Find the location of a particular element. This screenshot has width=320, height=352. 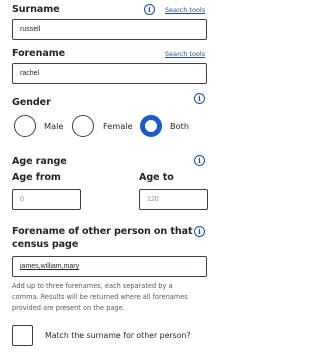

surname-label: Surname is located at coordinates (36, 9).